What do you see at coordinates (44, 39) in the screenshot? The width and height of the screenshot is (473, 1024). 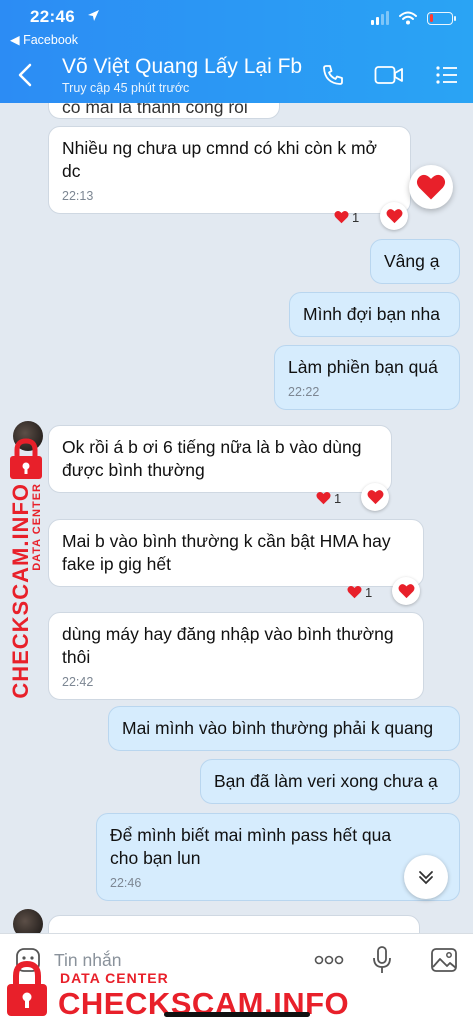 I see `back-to-app-link: ◀ Facebook` at bounding box center [44, 39].